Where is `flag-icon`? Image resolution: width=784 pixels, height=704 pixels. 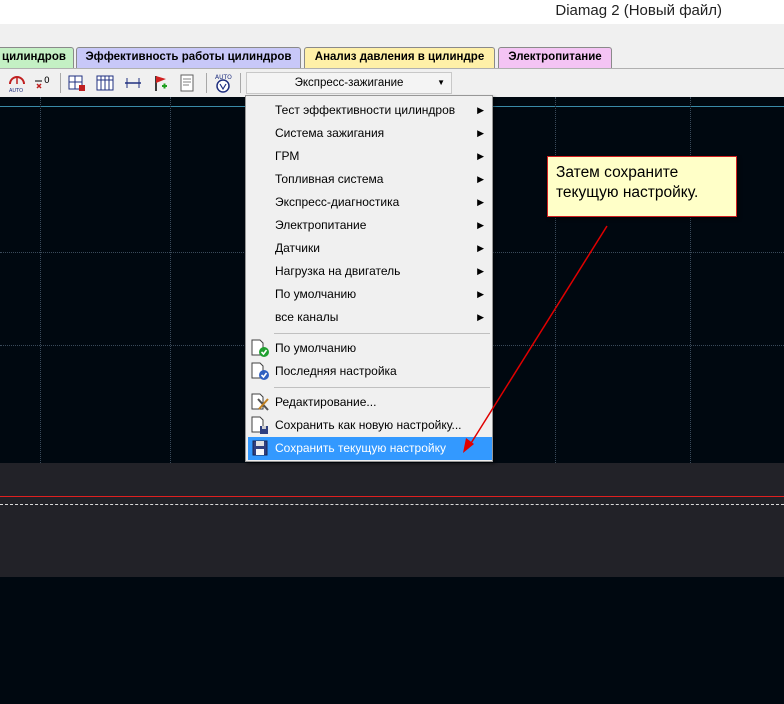
flag-icon is located at coordinates (161, 83).